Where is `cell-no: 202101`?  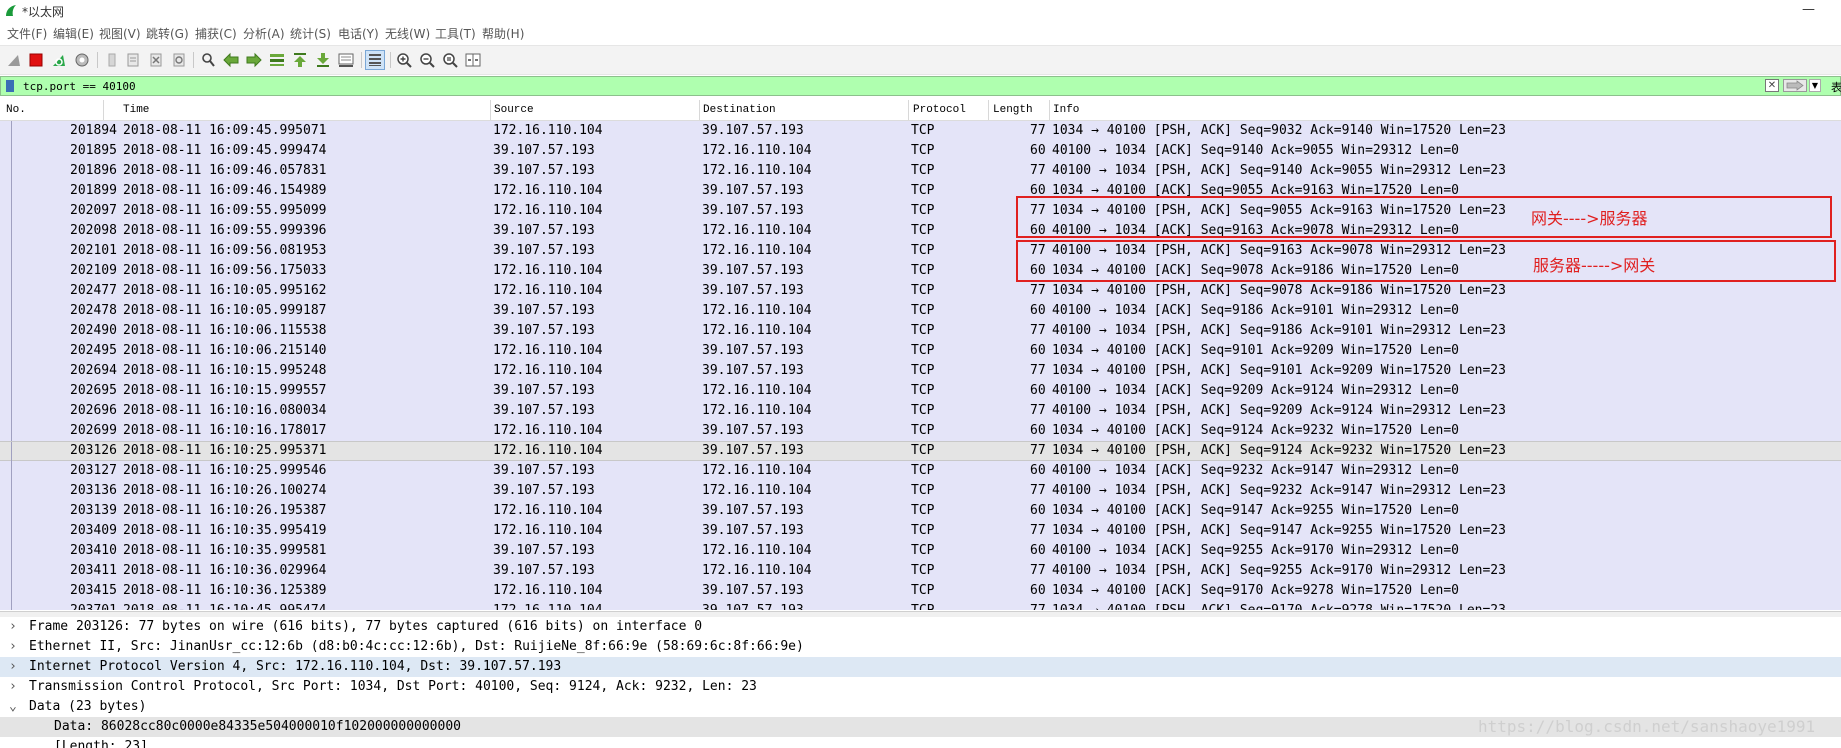
cell-no: 202101 is located at coordinates (93, 250).